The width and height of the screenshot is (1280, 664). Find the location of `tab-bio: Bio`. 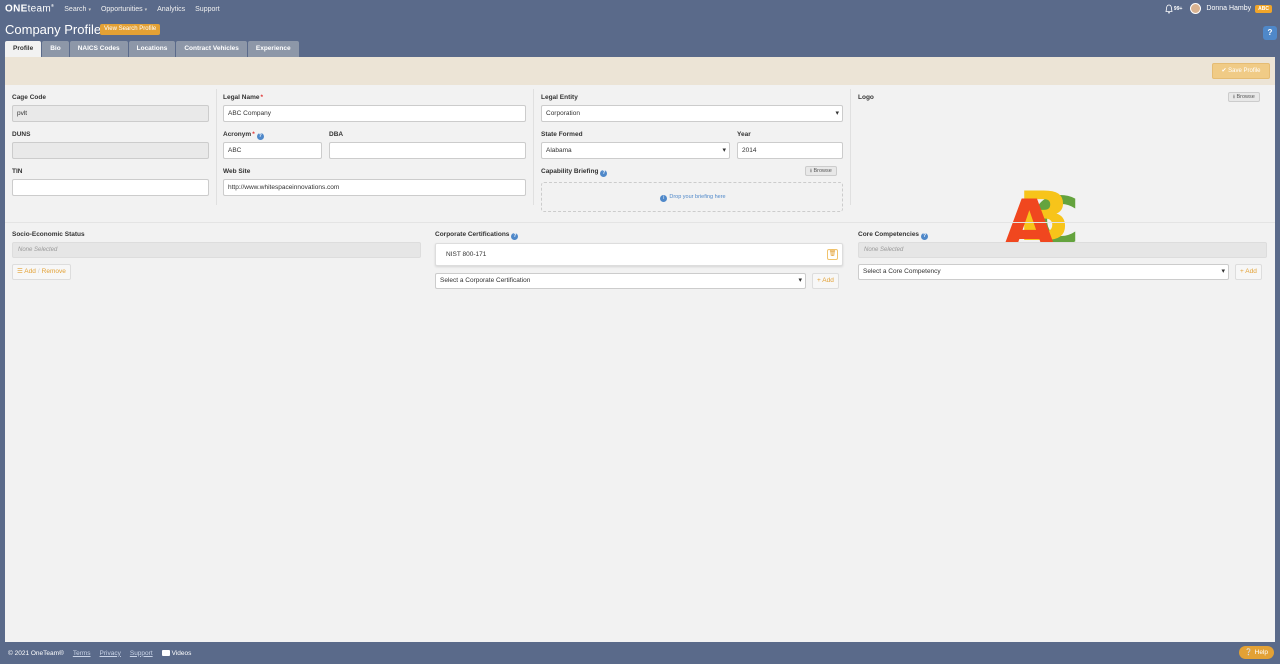

tab-bio: Bio is located at coordinates (55, 49).